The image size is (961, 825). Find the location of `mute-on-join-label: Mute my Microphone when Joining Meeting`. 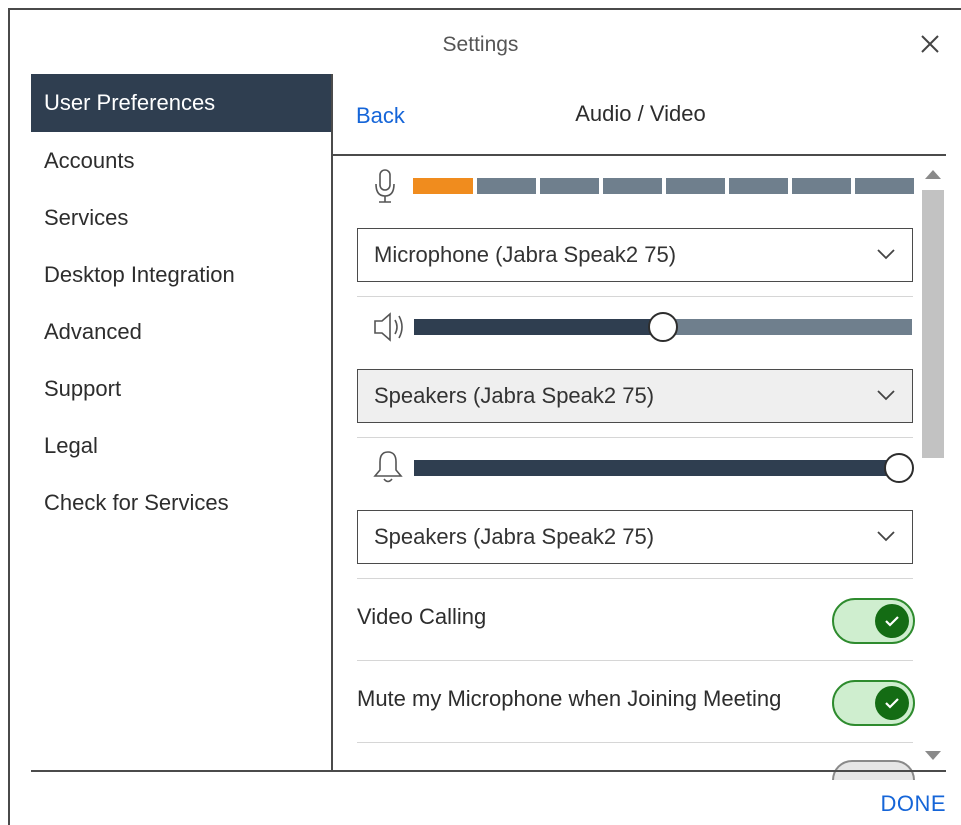

mute-on-join-label: Mute my Microphone when Joining Meeting is located at coordinates (569, 698).